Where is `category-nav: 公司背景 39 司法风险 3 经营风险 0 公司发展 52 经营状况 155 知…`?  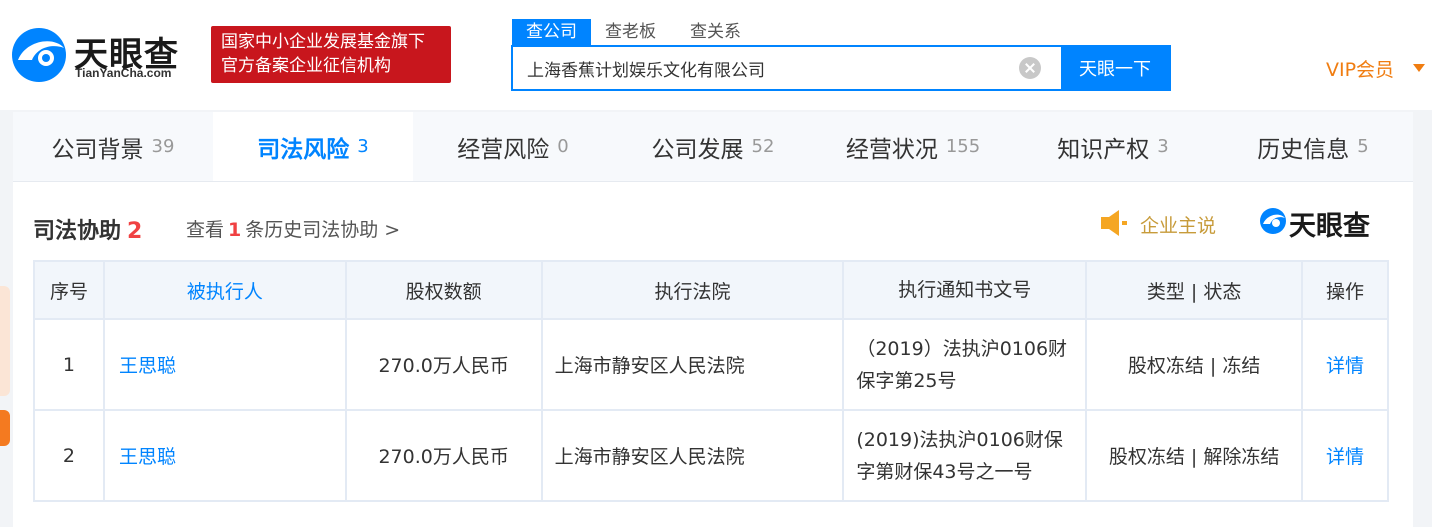
category-nav: 公司背景 39 司法风险 3 经营风险 0 公司发展 52 经营状况 155 知… is located at coordinates (713, 147).